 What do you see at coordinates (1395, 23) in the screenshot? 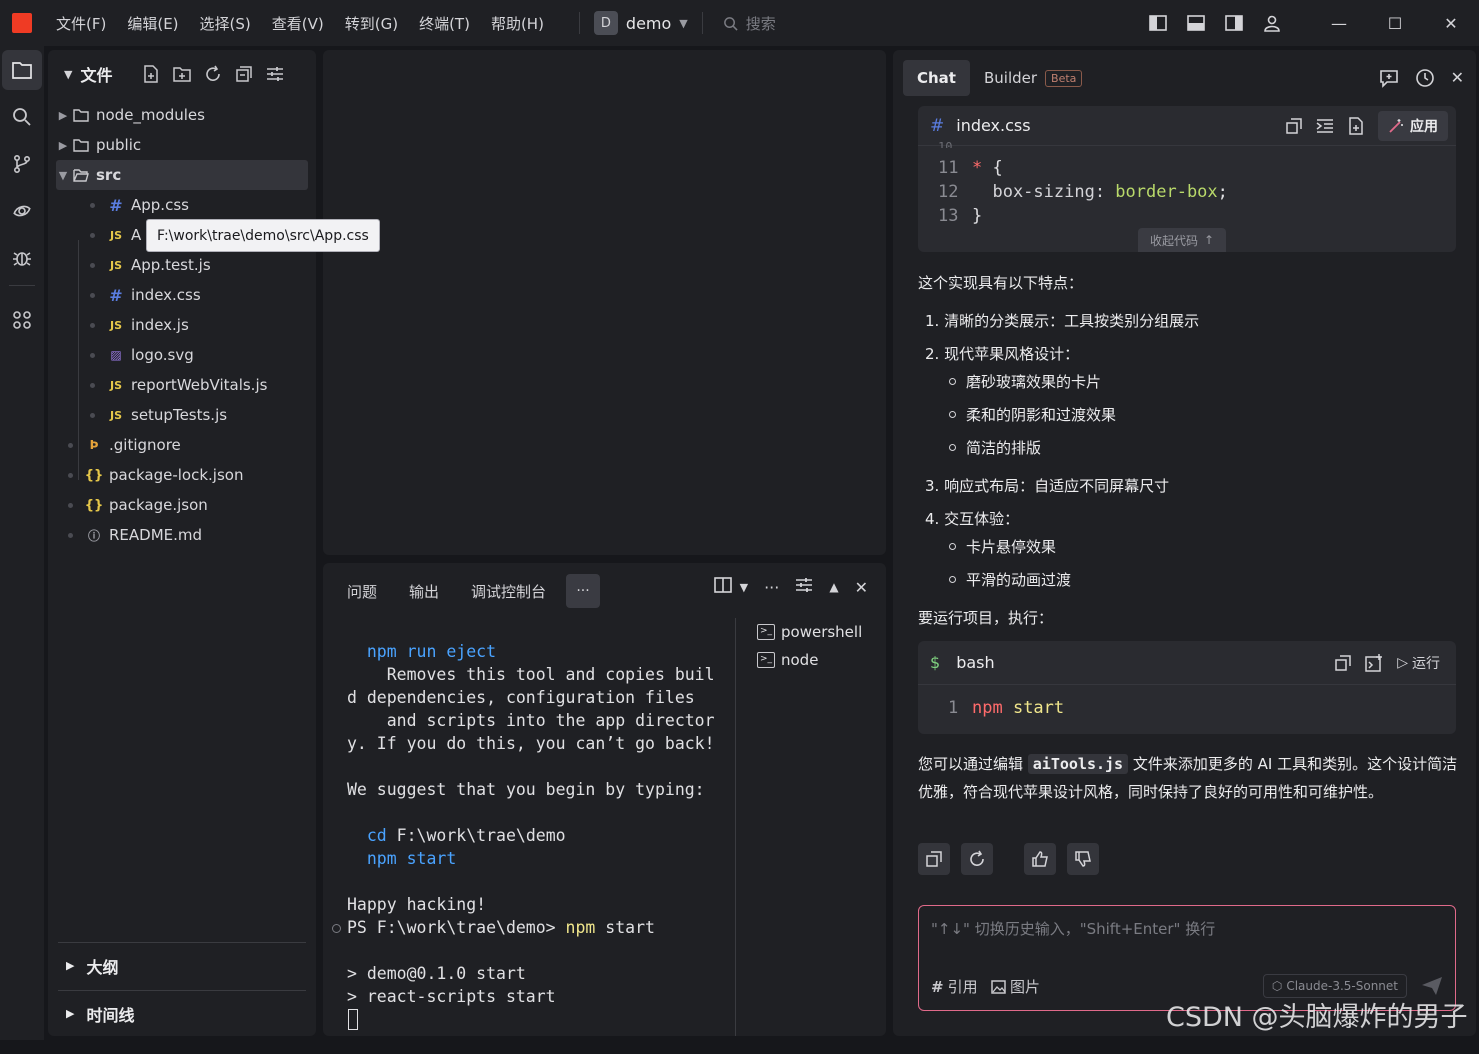
I see `maximize-button: ☐` at bounding box center [1395, 23].